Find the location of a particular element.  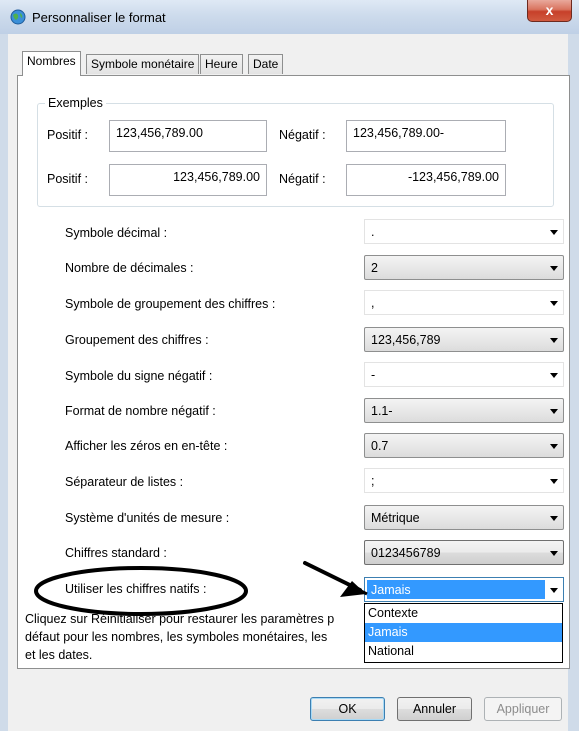

example-negative-value: 123,456,789.00- is located at coordinates (426, 136).